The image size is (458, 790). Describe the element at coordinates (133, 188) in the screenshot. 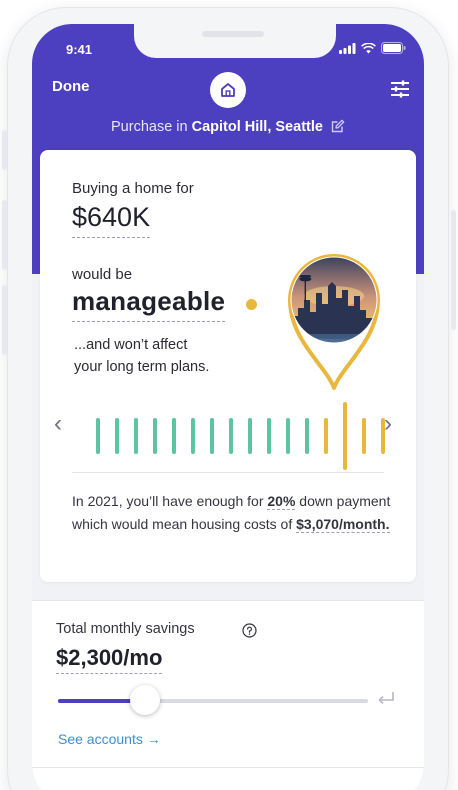

I see `buy-label: Buying a home for` at that location.